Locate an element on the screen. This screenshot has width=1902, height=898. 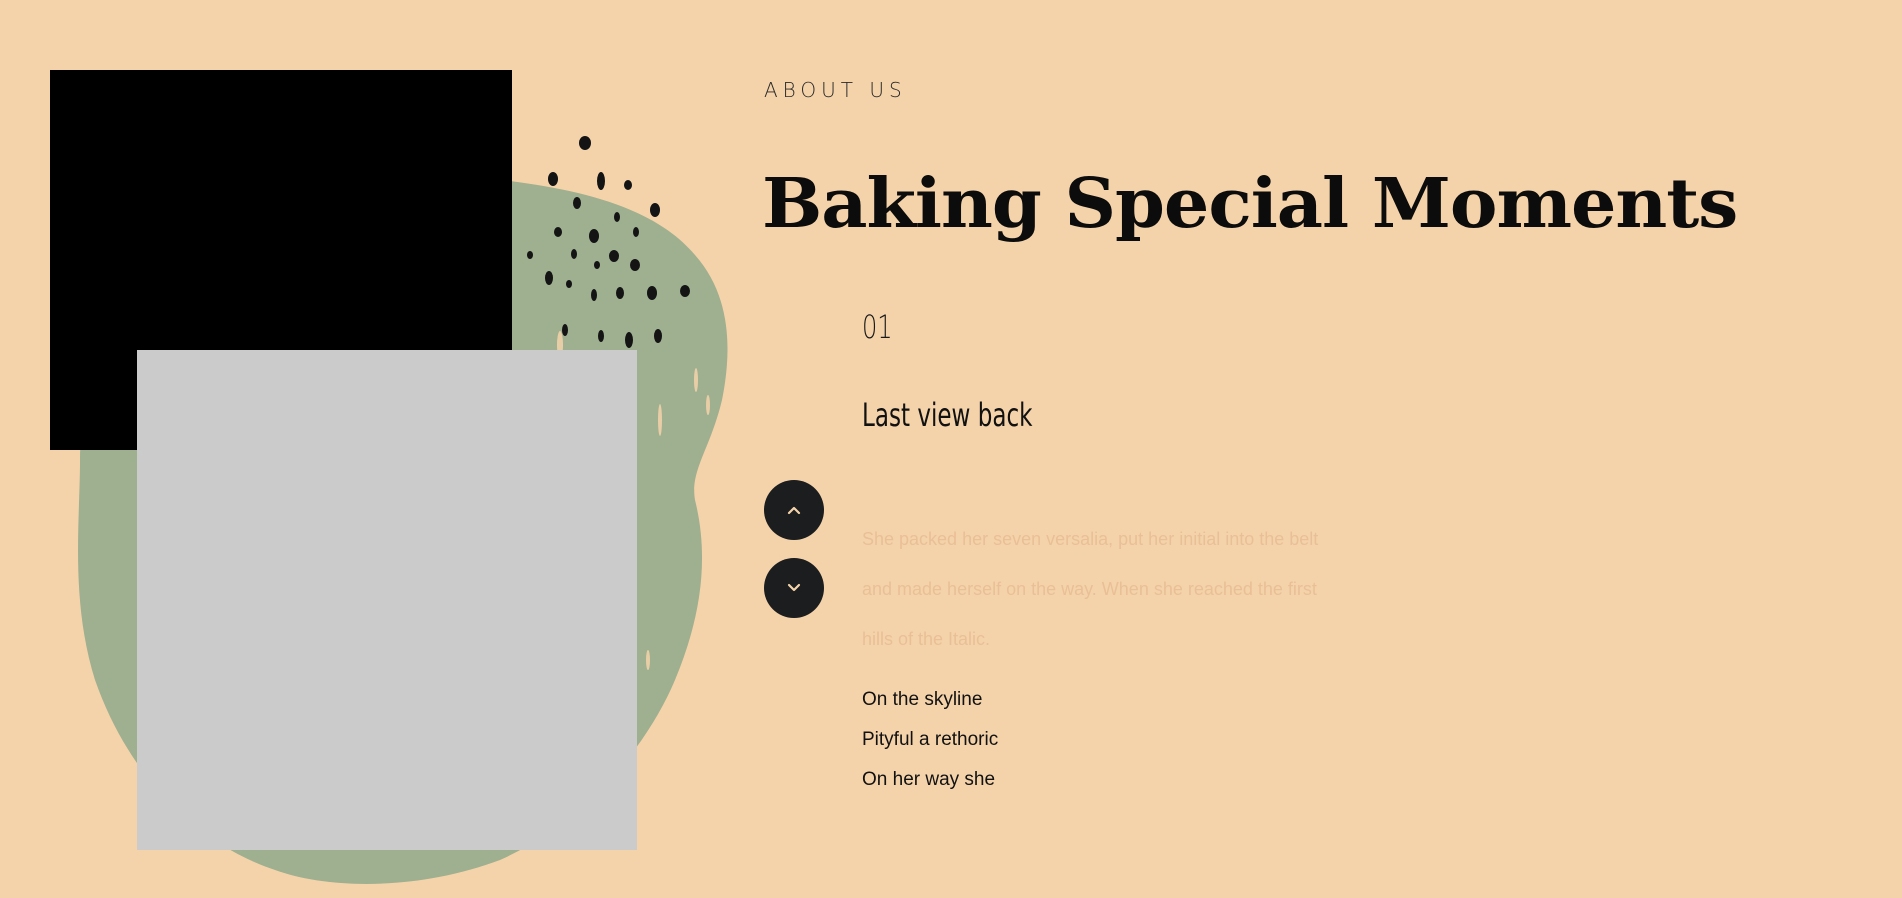
next-slide-button is located at coordinates (794, 588).